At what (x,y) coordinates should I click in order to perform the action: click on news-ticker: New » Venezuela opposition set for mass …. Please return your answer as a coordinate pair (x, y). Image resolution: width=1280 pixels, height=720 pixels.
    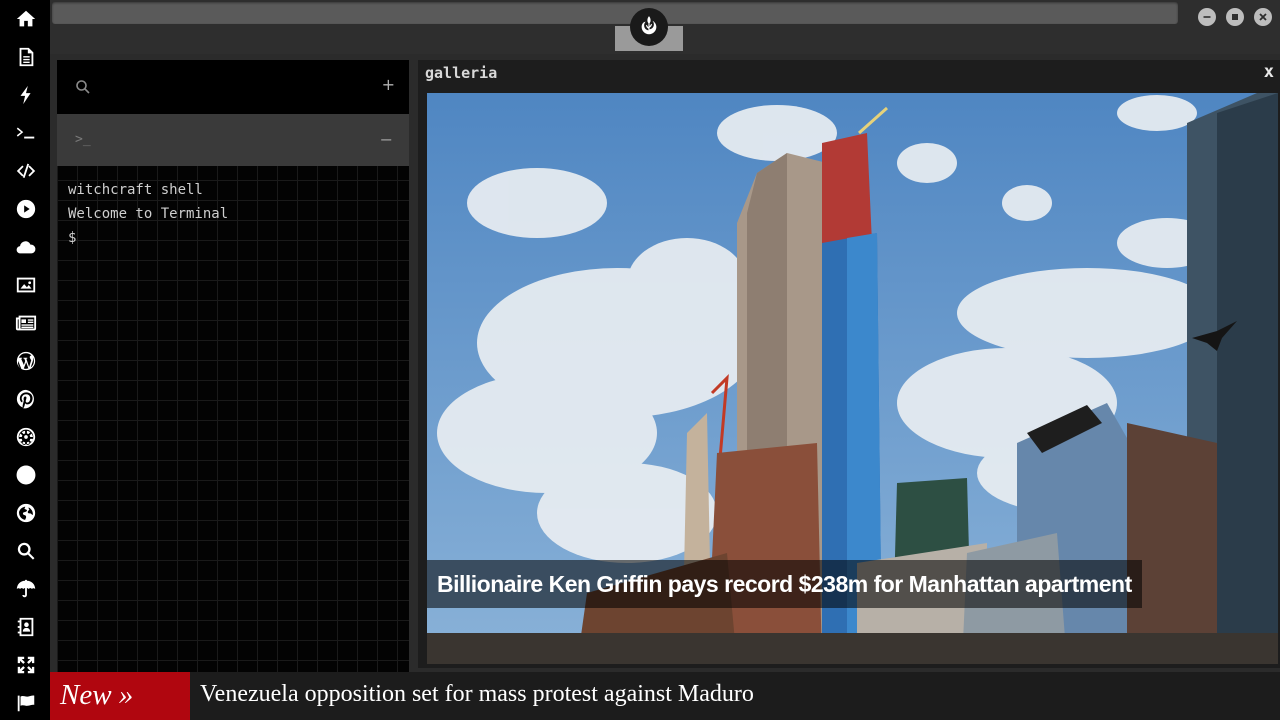
    Looking at the image, I should click on (665, 696).